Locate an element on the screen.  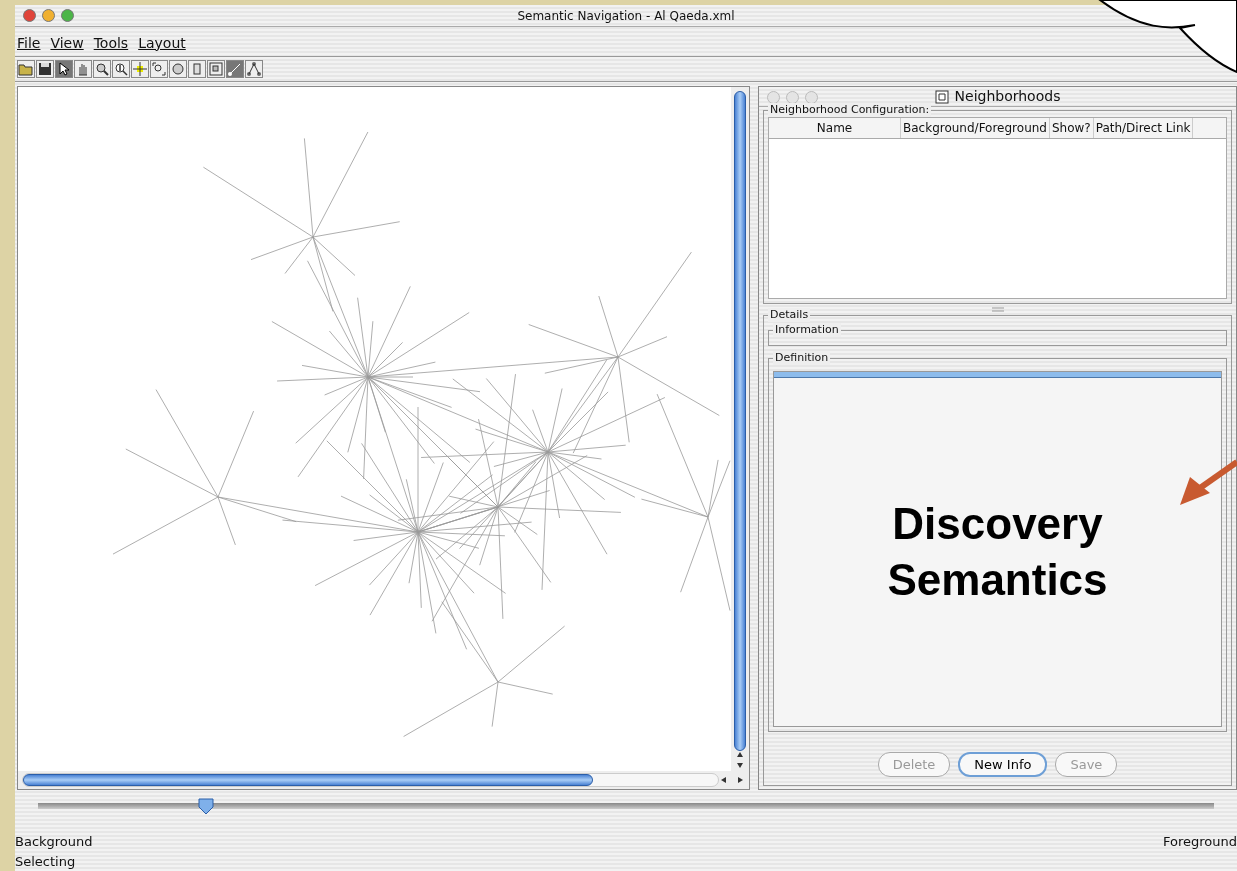
group-label: Neighborhood Configuration: is located at coordinates (850, 110).